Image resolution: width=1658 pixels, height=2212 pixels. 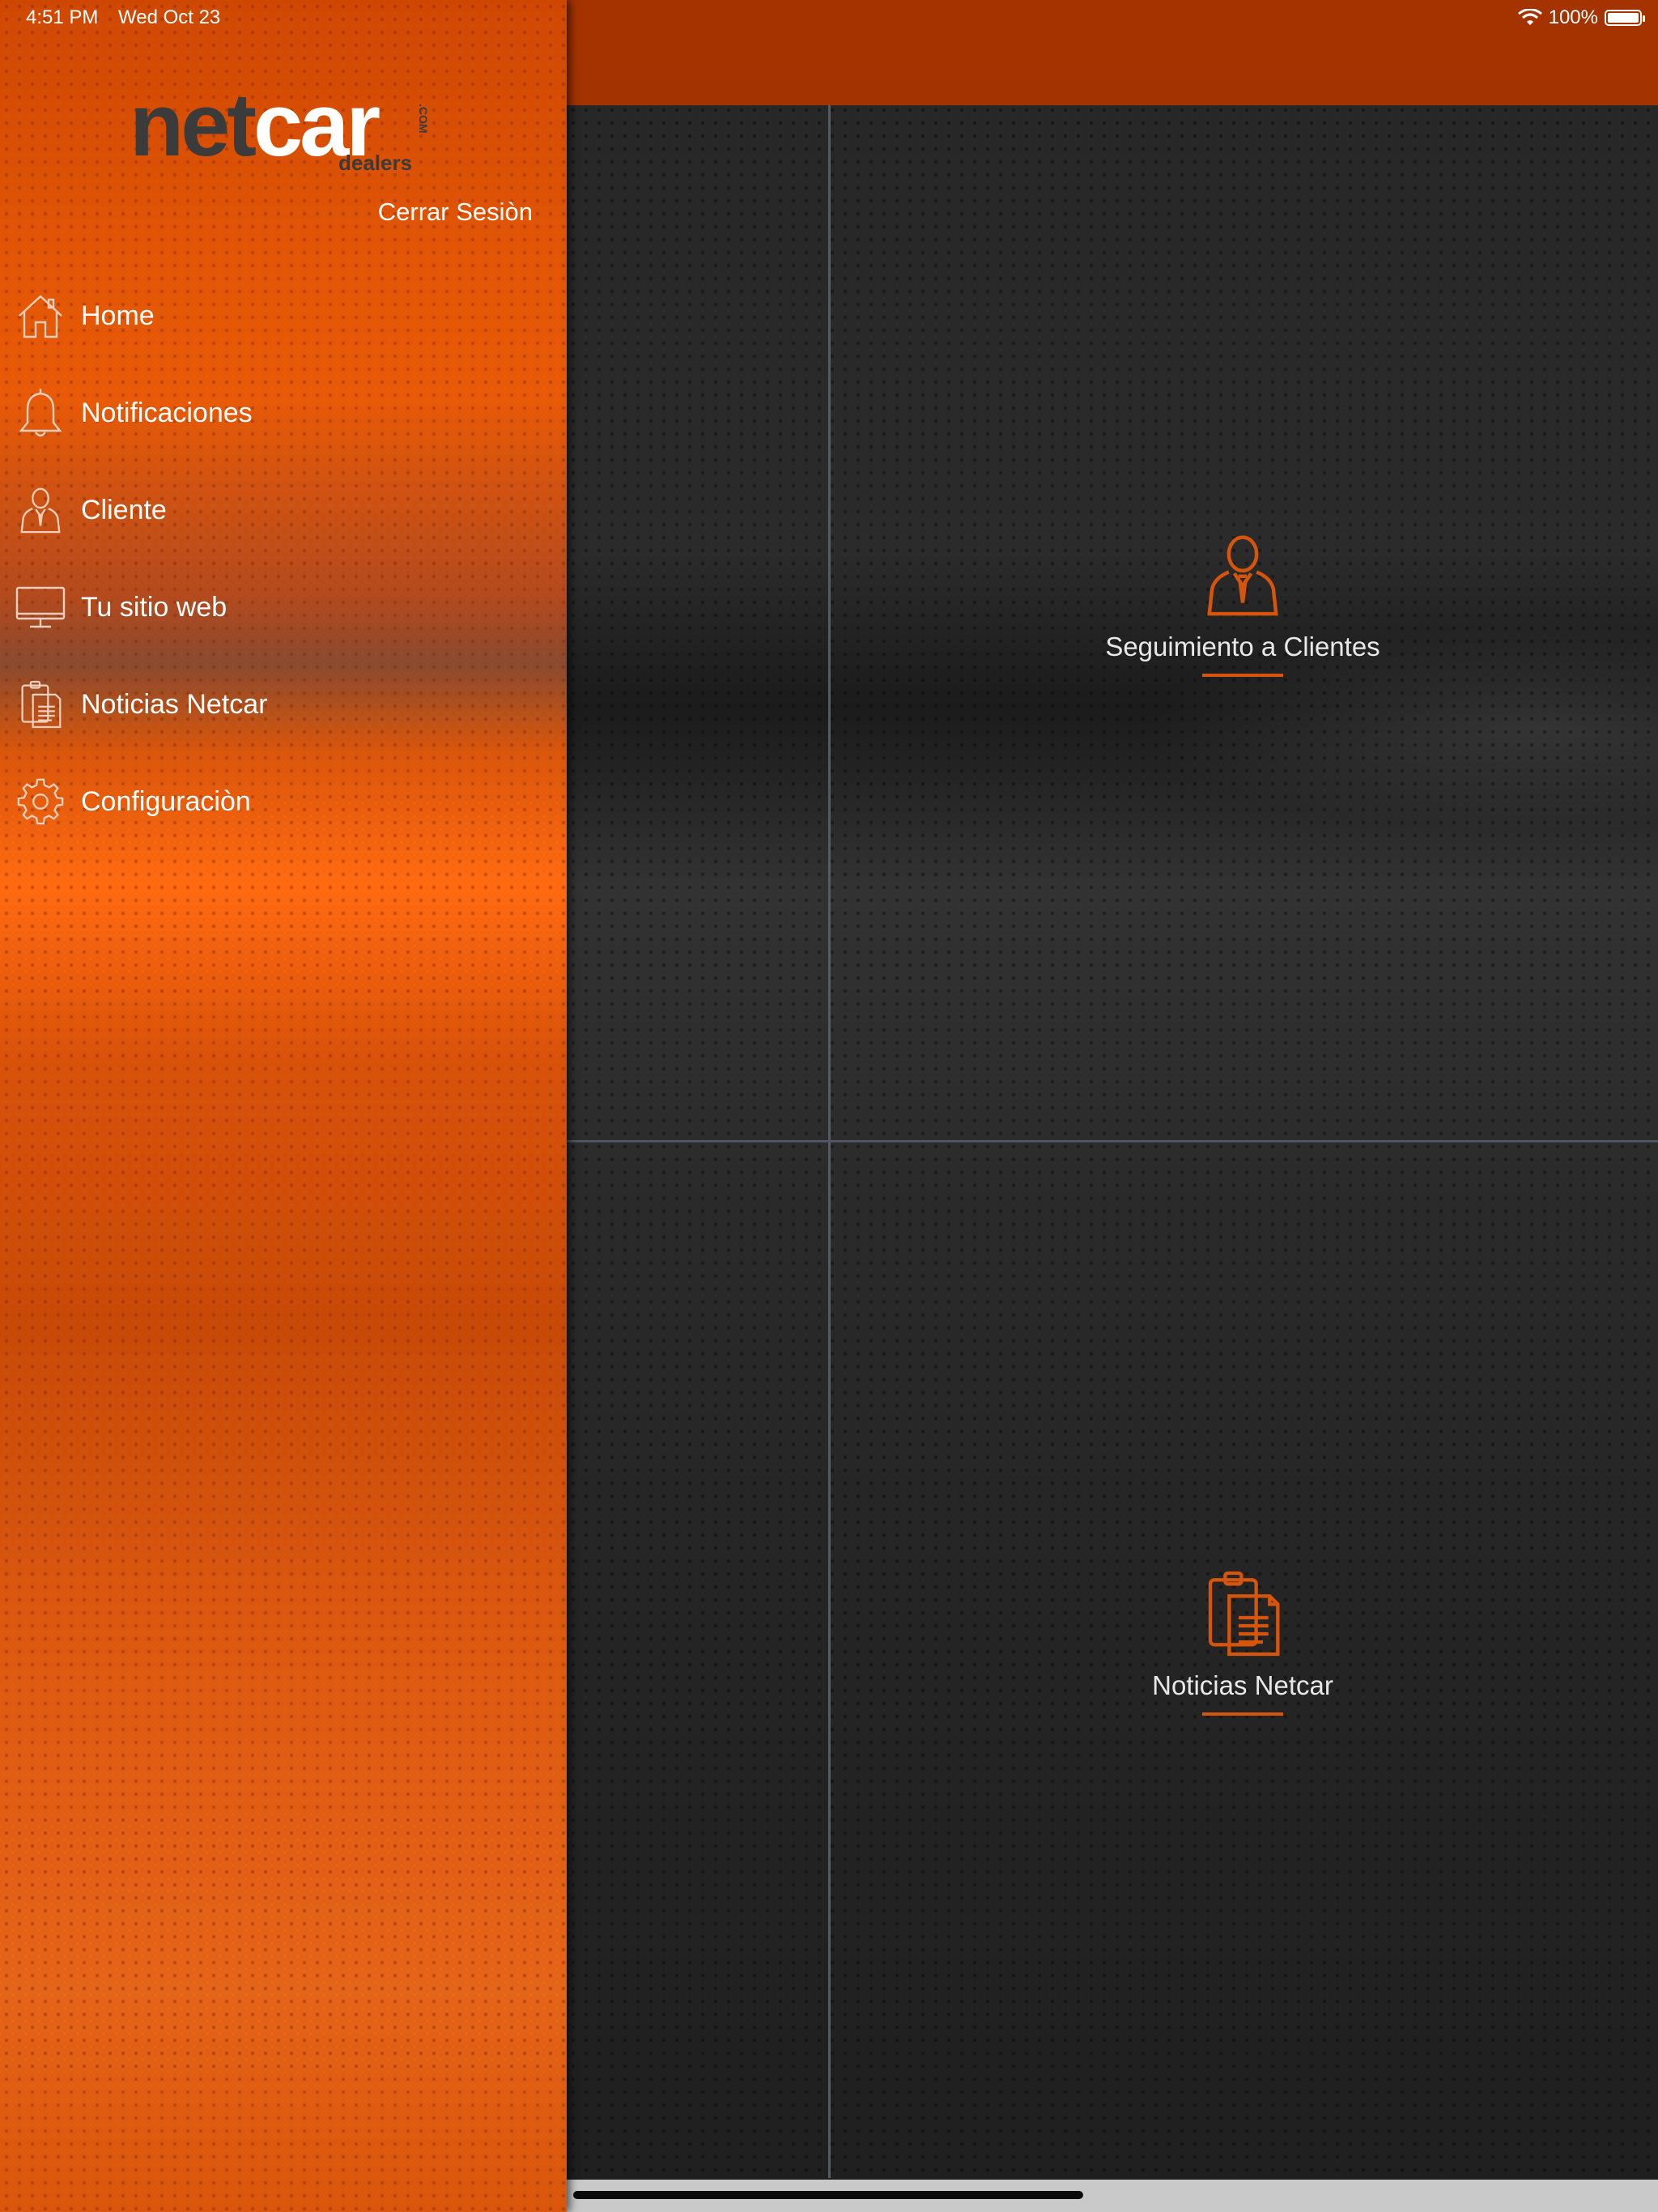 I want to click on tile-noticias-netcar: Noticias Netcar, so click(x=1242, y=1642).